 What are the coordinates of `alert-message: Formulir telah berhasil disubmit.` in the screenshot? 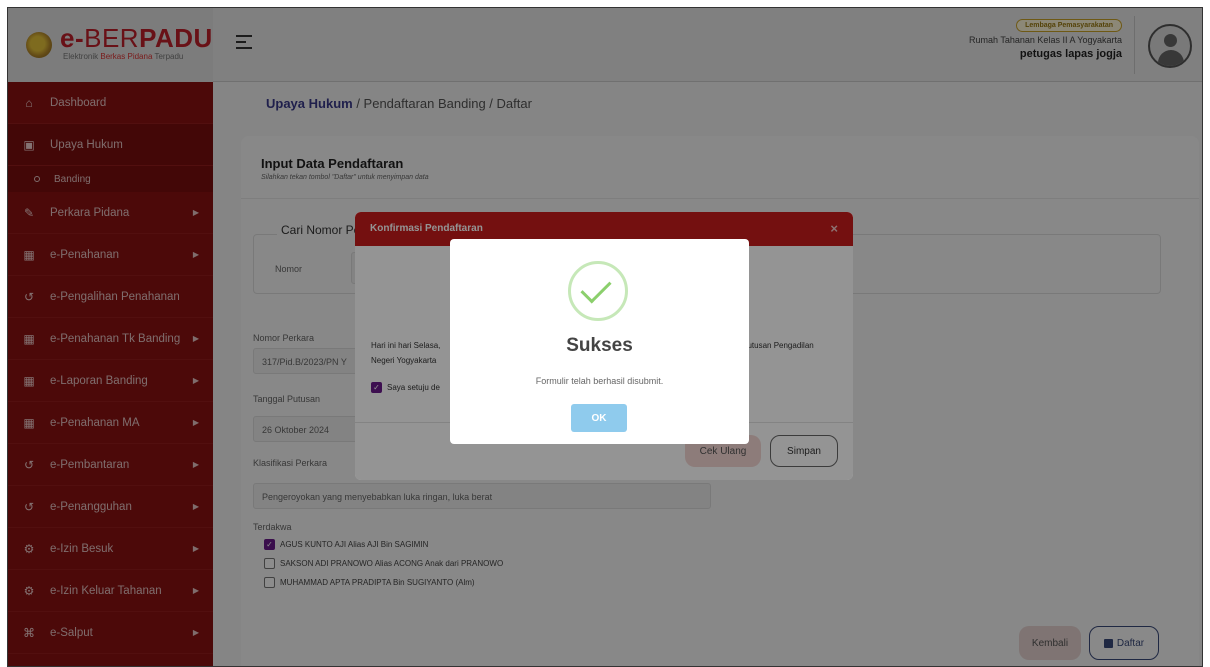 It's located at (599, 381).